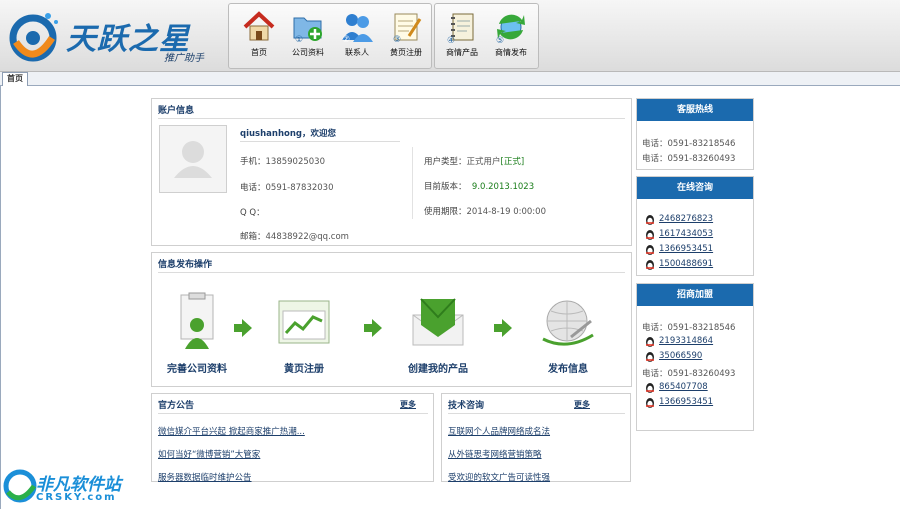  I want to click on svg-text: ⑤, so click(500, 40).